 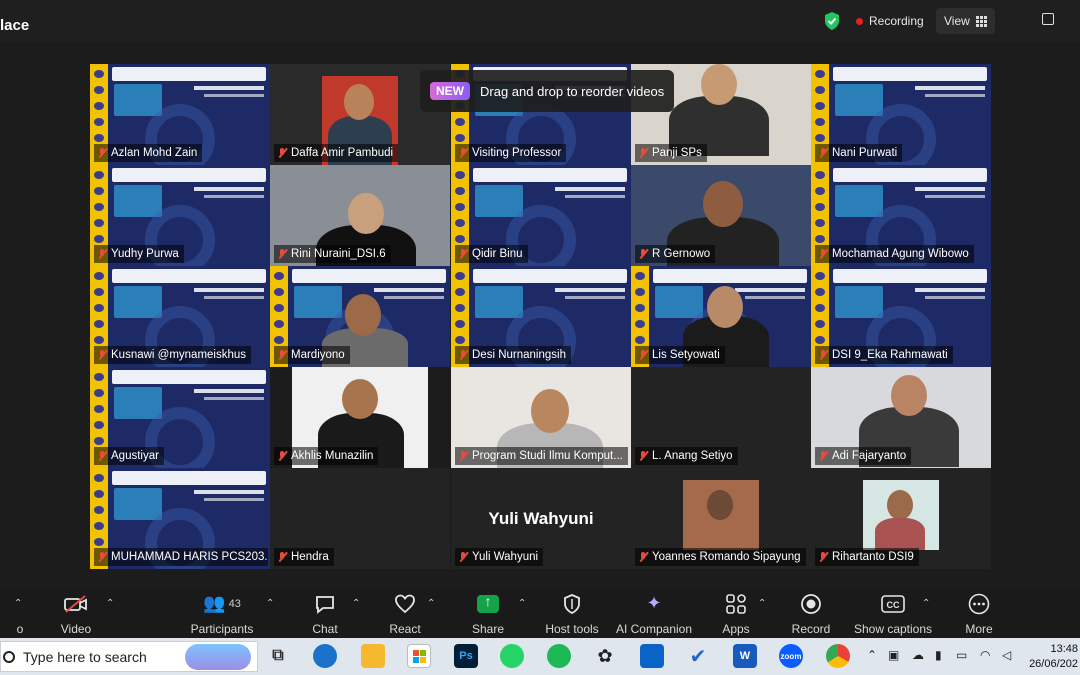 What do you see at coordinates (745, 656) in the screenshot?
I see `word-icon: W` at bounding box center [745, 656].